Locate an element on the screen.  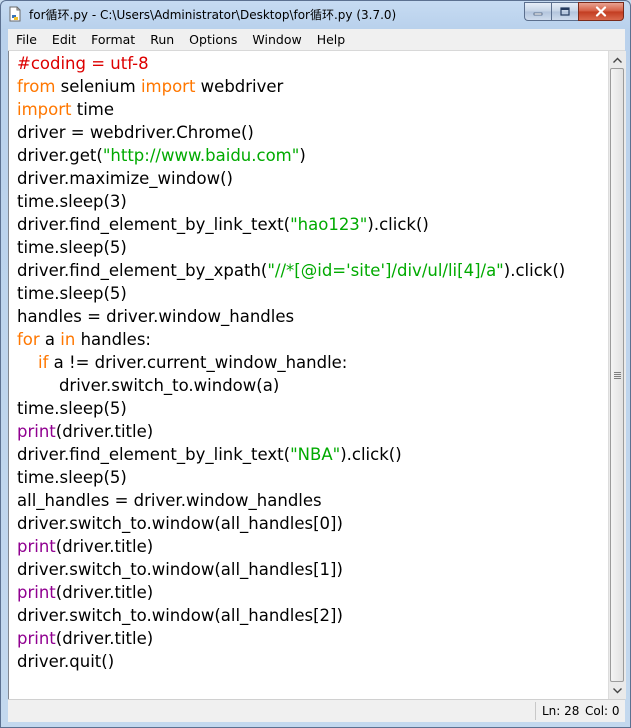
menu-window: Window is located at coordinates (276, 39).